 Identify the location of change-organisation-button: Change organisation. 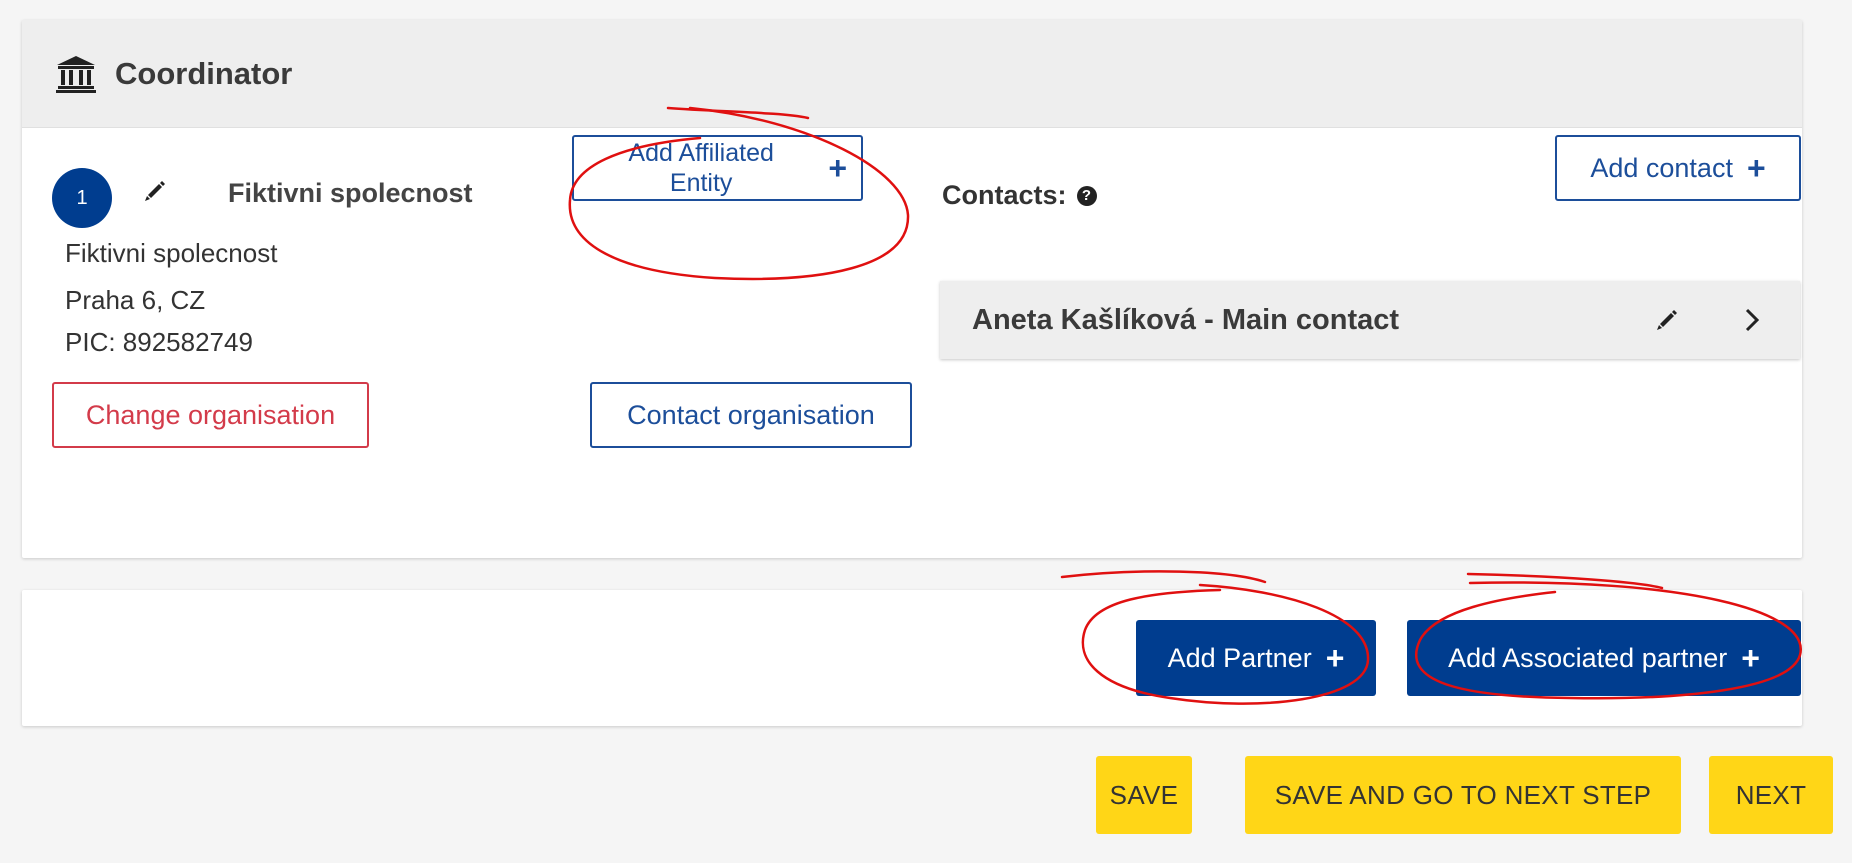
(210, 415).